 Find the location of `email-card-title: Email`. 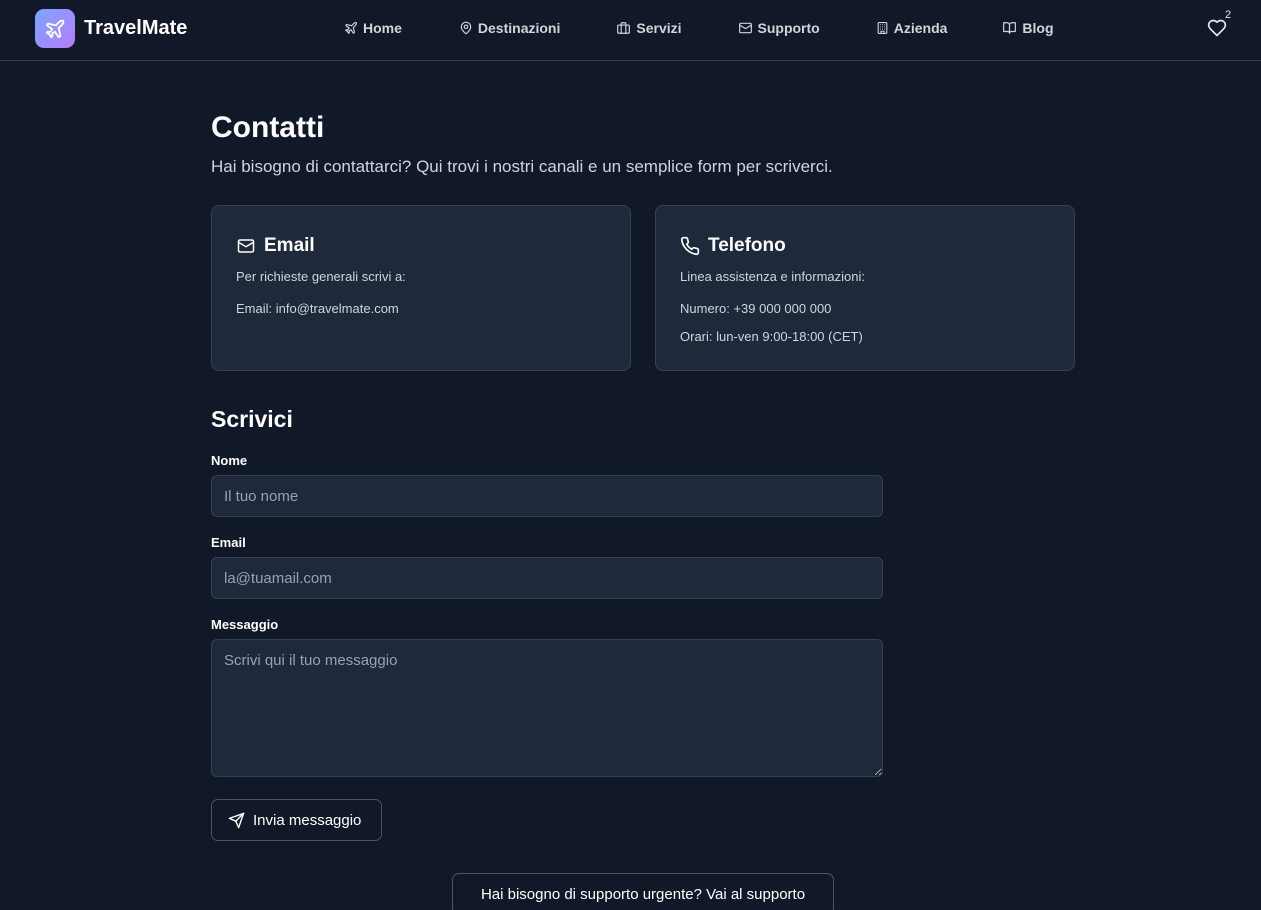

email-card-title: Email is located at coordinates (275, 246).